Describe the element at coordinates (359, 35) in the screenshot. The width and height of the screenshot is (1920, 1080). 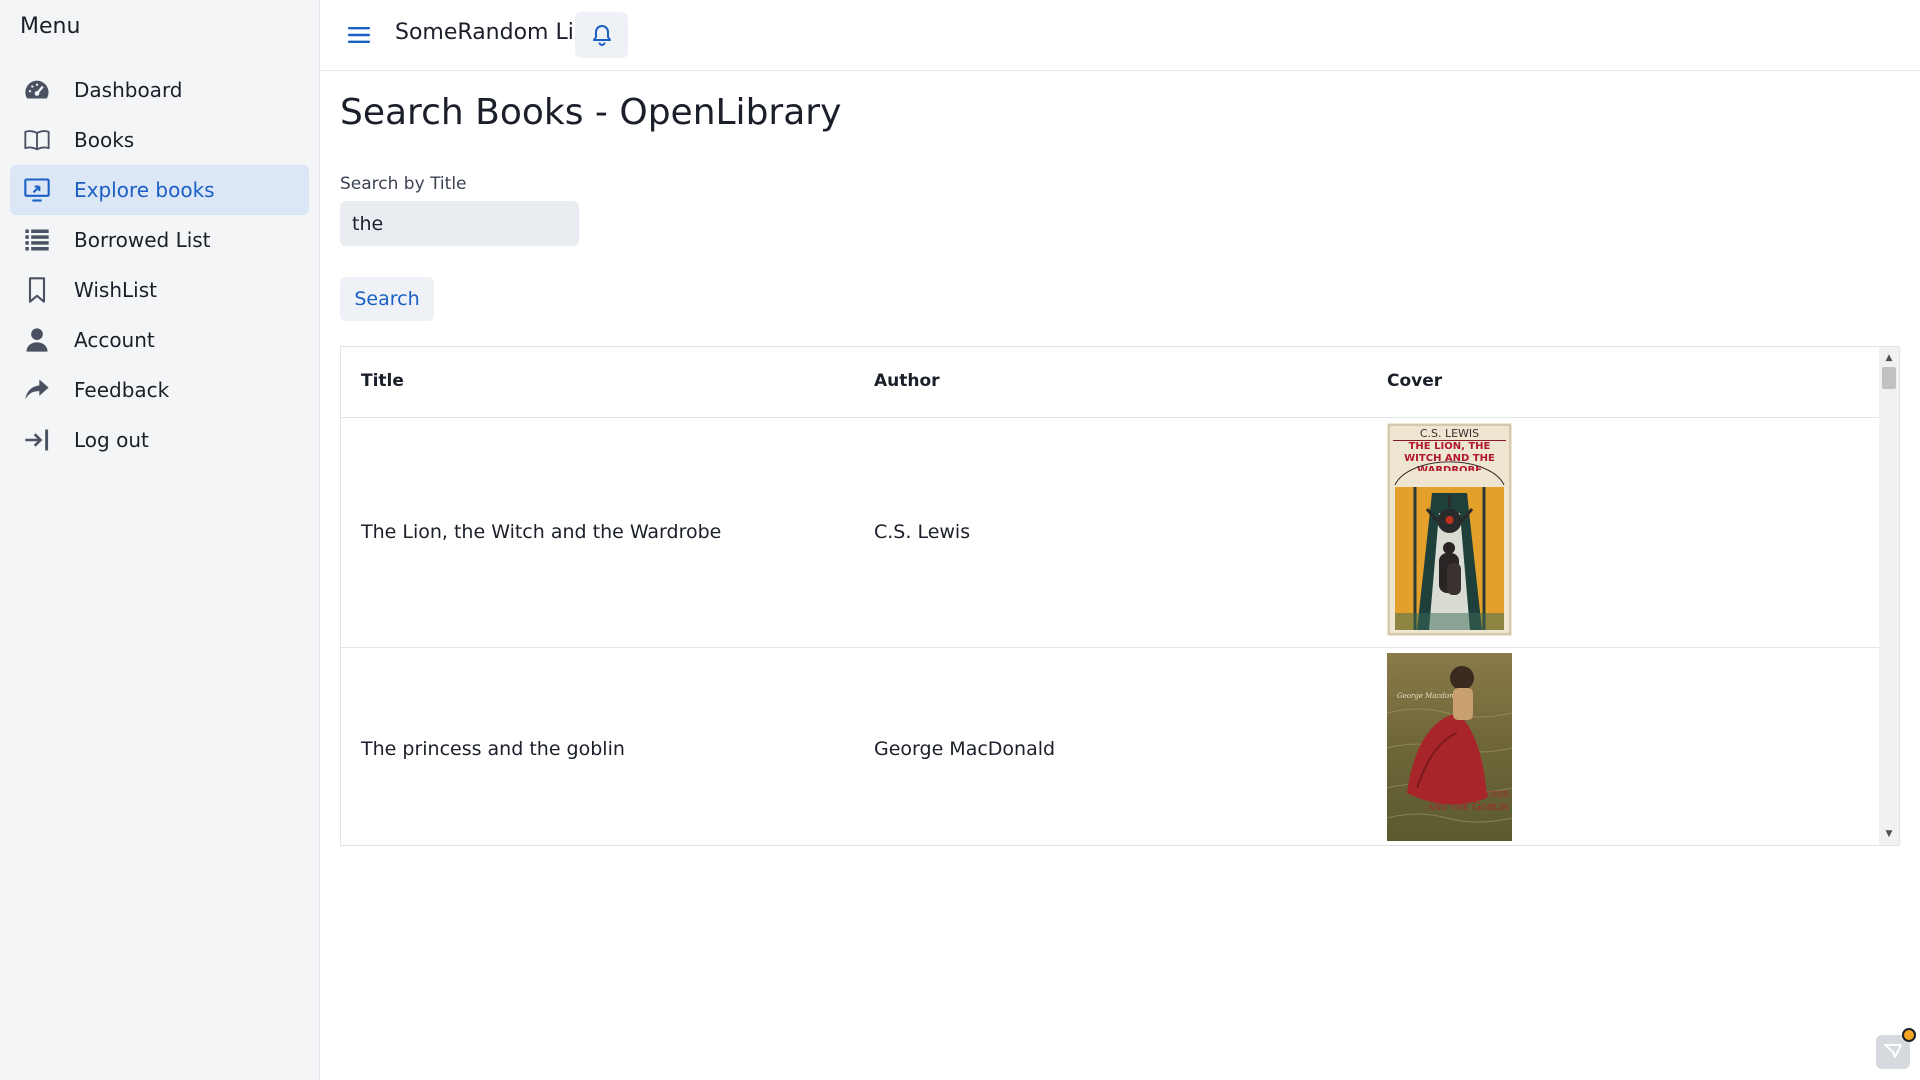
I see `hamburger-icon` at that location.